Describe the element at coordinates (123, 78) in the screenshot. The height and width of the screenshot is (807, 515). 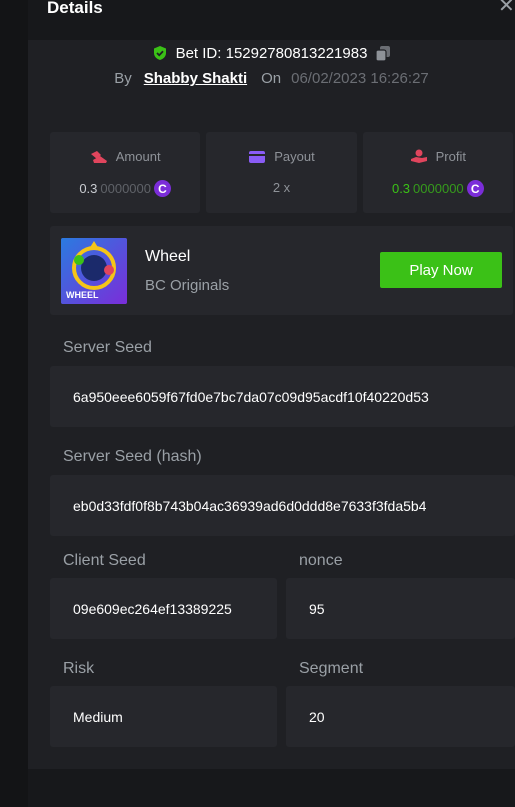
I see `by-label: By` at that location.